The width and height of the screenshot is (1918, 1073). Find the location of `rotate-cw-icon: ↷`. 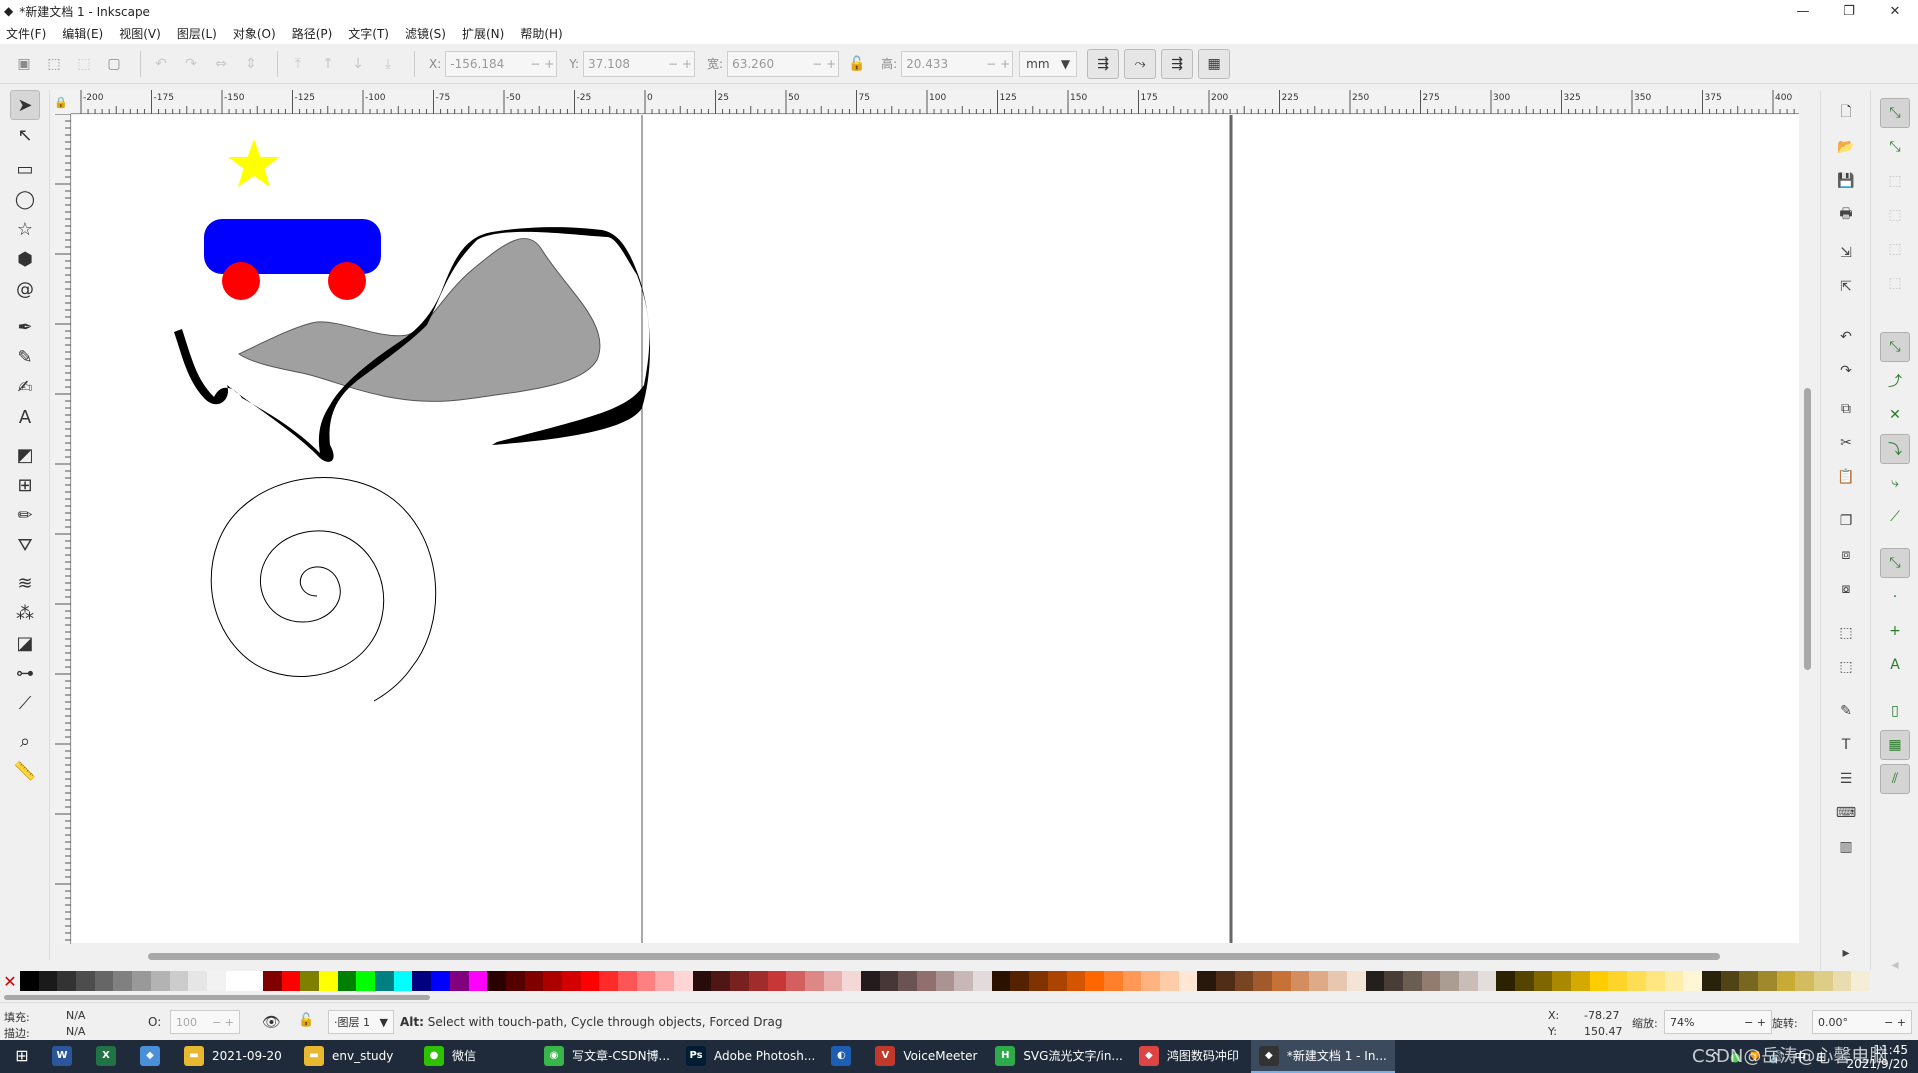

rotate-cw-icon: ↷ is located at coordinates (191, 64).